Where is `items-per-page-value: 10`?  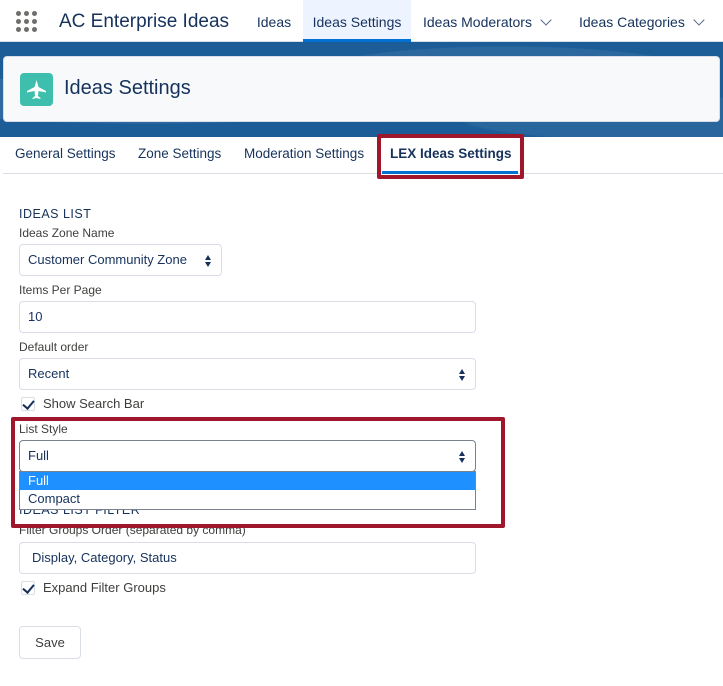 items-per-page-value: 10 is located at coordinates (35, 316).